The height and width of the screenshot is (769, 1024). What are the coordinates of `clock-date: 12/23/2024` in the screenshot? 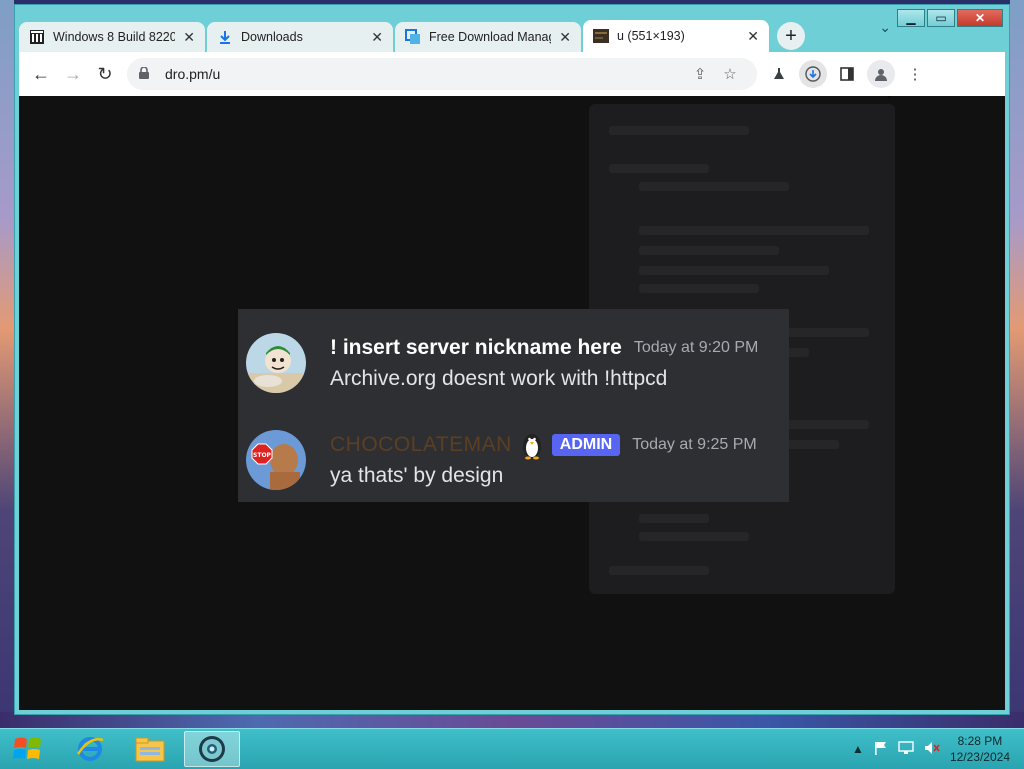 It's located at (979, 757).